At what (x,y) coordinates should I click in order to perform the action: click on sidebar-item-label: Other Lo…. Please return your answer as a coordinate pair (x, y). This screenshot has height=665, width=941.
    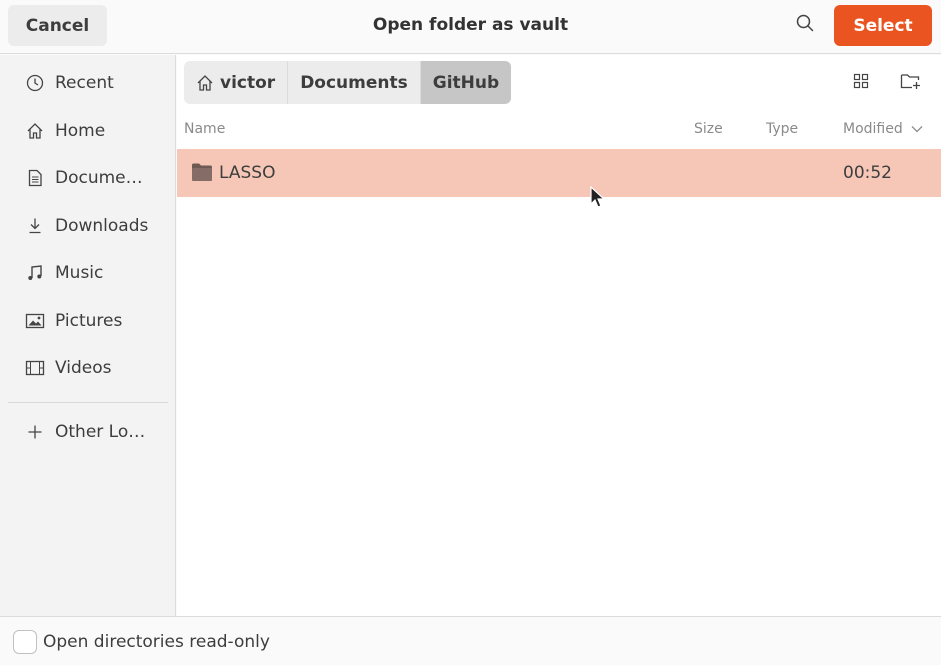
    Looking at the image, I should click on (100, 432).